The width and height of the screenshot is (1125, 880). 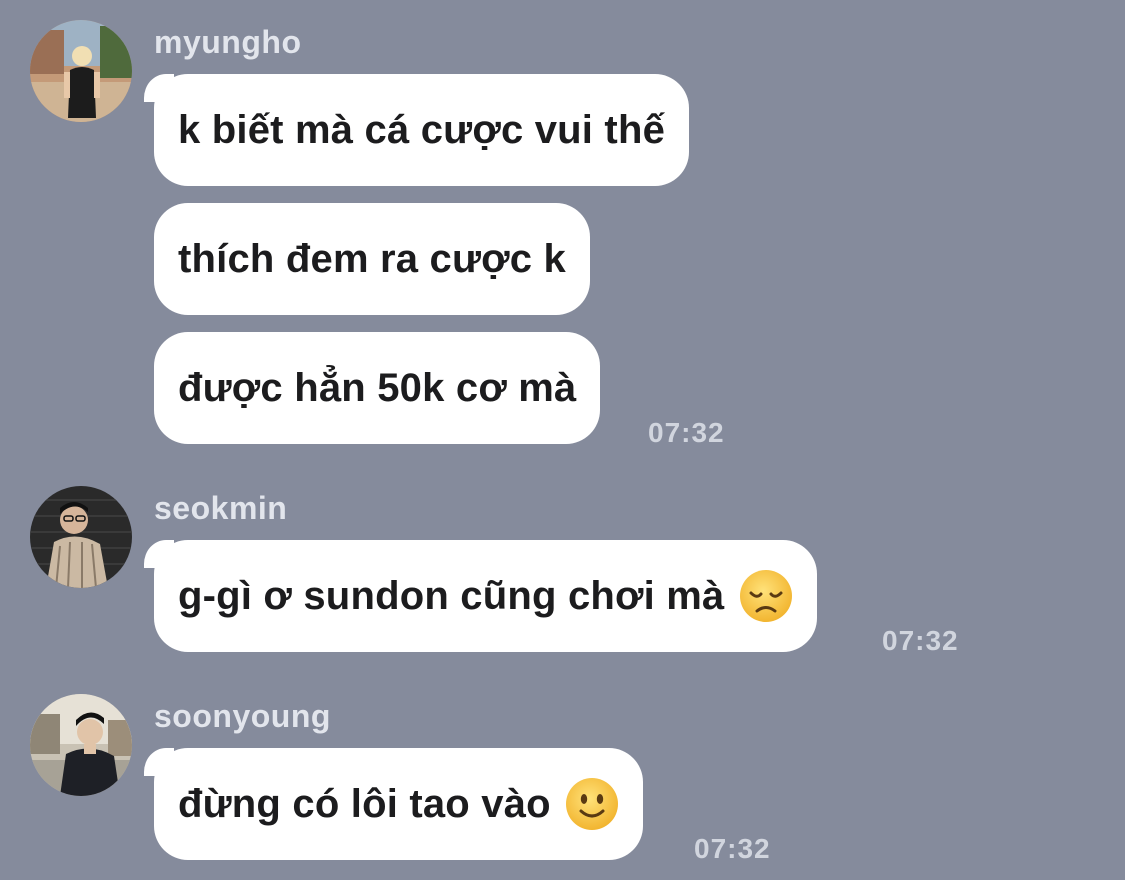 I want to click on message-bubble: k biết mà cá cược vui thế, so click(x=416, y=130).